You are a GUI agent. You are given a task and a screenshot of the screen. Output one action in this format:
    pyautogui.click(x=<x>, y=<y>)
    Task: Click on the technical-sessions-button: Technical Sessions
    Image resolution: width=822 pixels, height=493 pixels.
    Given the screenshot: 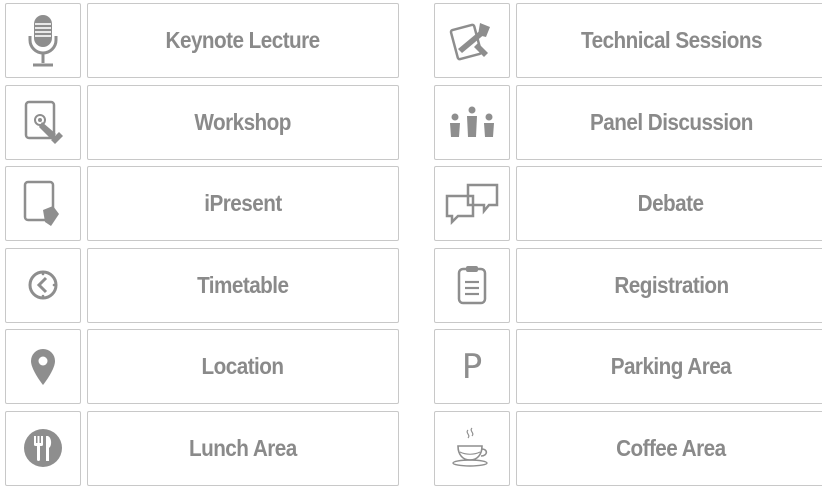 What is the action you would take?
    pyautogui.click(x=669, y=40)
    